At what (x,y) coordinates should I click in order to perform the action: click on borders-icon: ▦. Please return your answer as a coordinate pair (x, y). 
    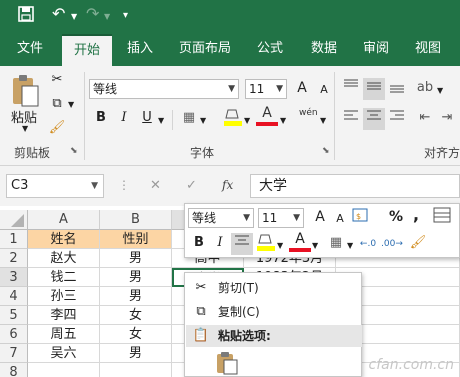
    Looking at the image, I should click on (189, 119).